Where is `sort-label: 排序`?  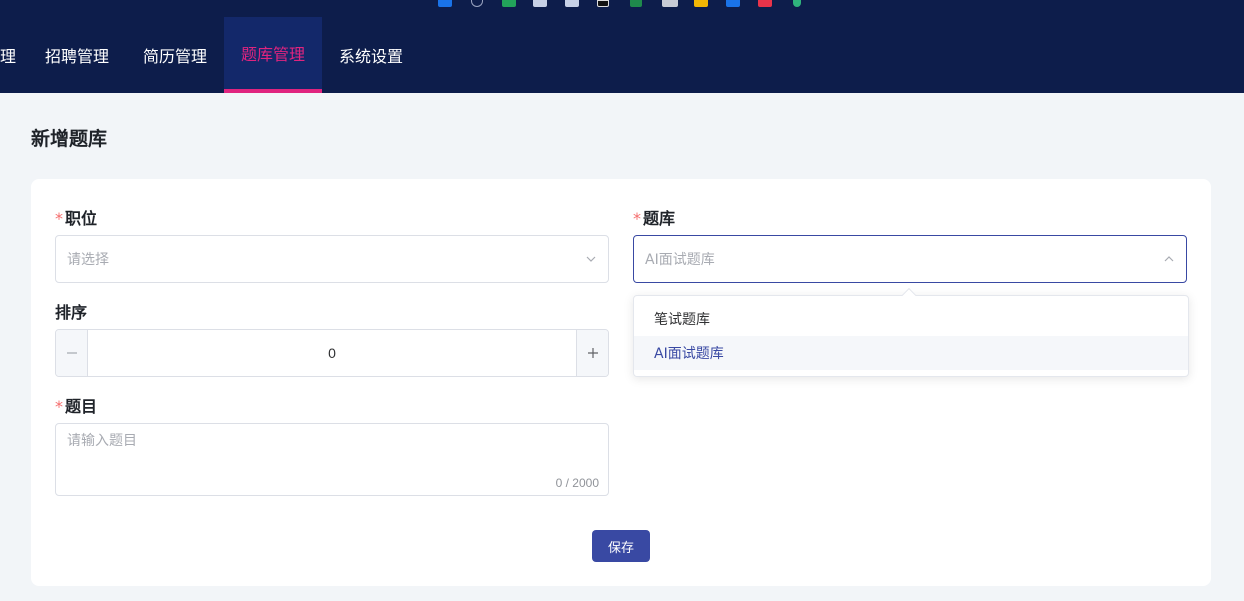 sort-label: 排序 is located at coordinates (71, 311).